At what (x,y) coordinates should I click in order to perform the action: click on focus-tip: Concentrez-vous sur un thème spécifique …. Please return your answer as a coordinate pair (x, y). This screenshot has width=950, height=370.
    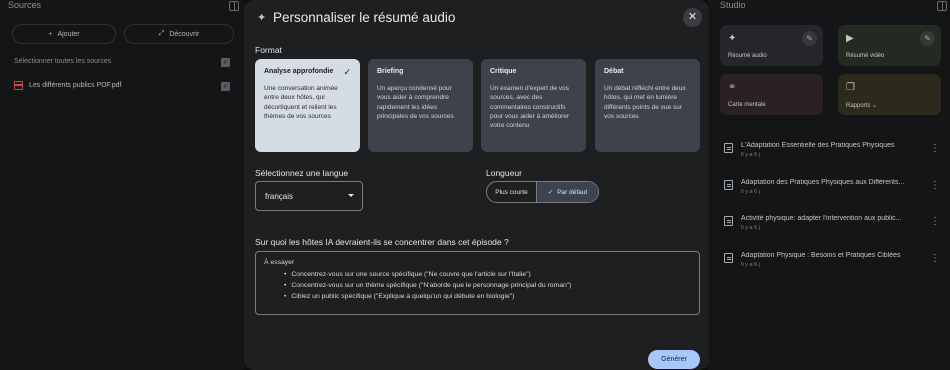
    Looking at the image, I should click on (487, 285).